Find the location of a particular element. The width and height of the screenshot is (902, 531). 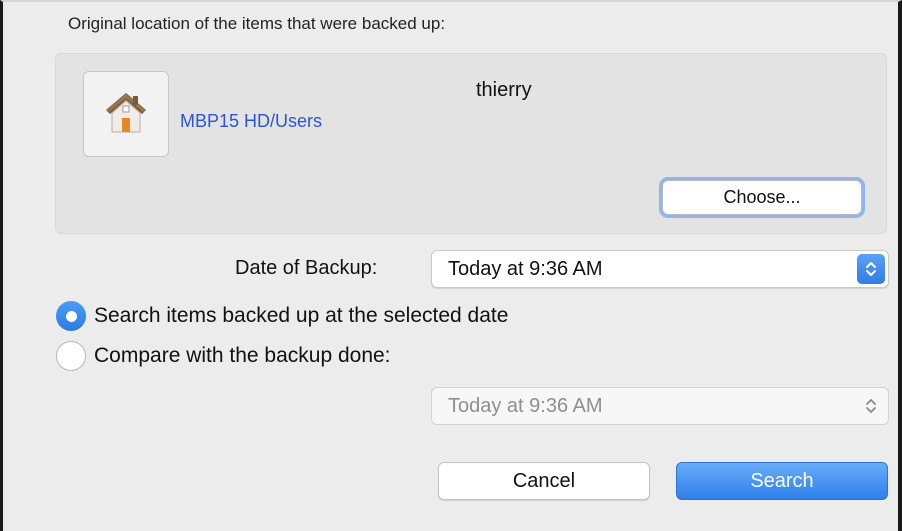

radio-unselected is located at coordinates (71, 356).